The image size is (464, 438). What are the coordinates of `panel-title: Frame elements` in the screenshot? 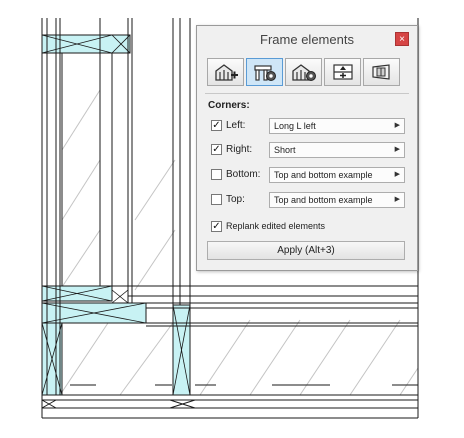 It's located at (307, 39).